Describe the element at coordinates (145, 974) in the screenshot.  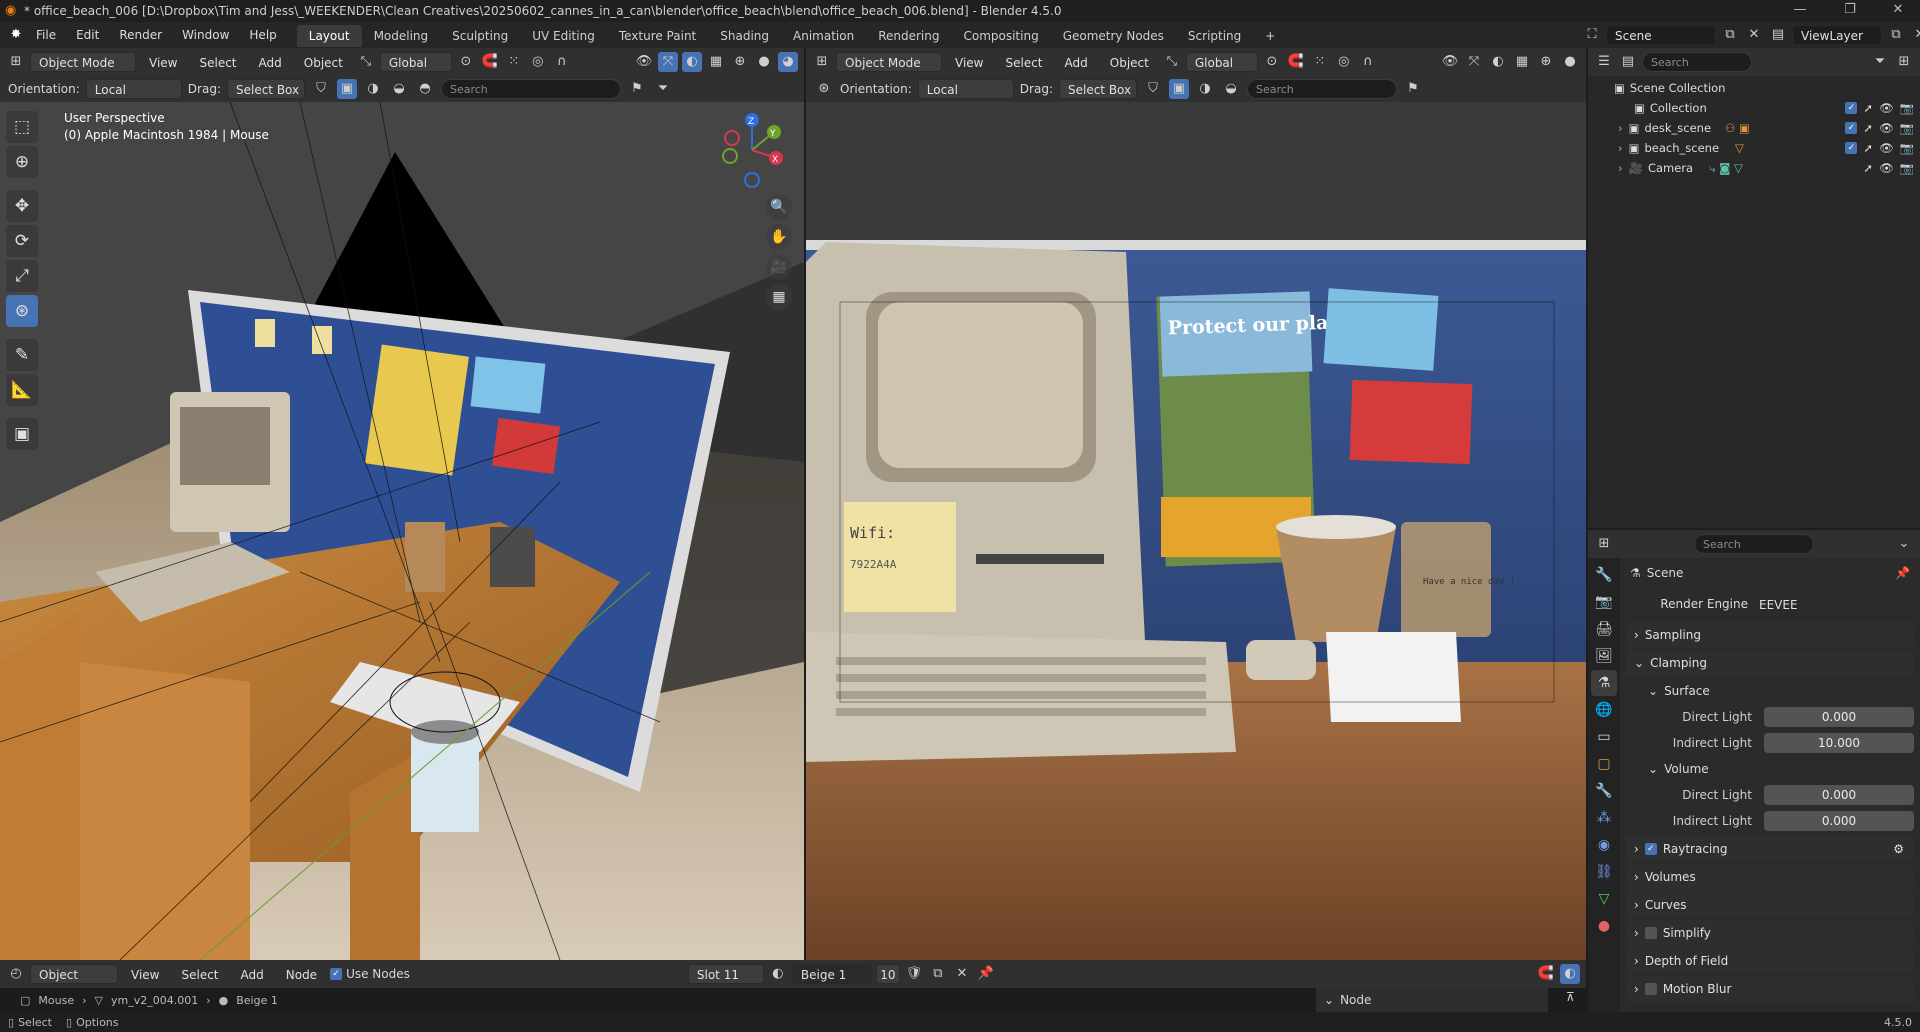
I see `node-view-menu: View` at that location.